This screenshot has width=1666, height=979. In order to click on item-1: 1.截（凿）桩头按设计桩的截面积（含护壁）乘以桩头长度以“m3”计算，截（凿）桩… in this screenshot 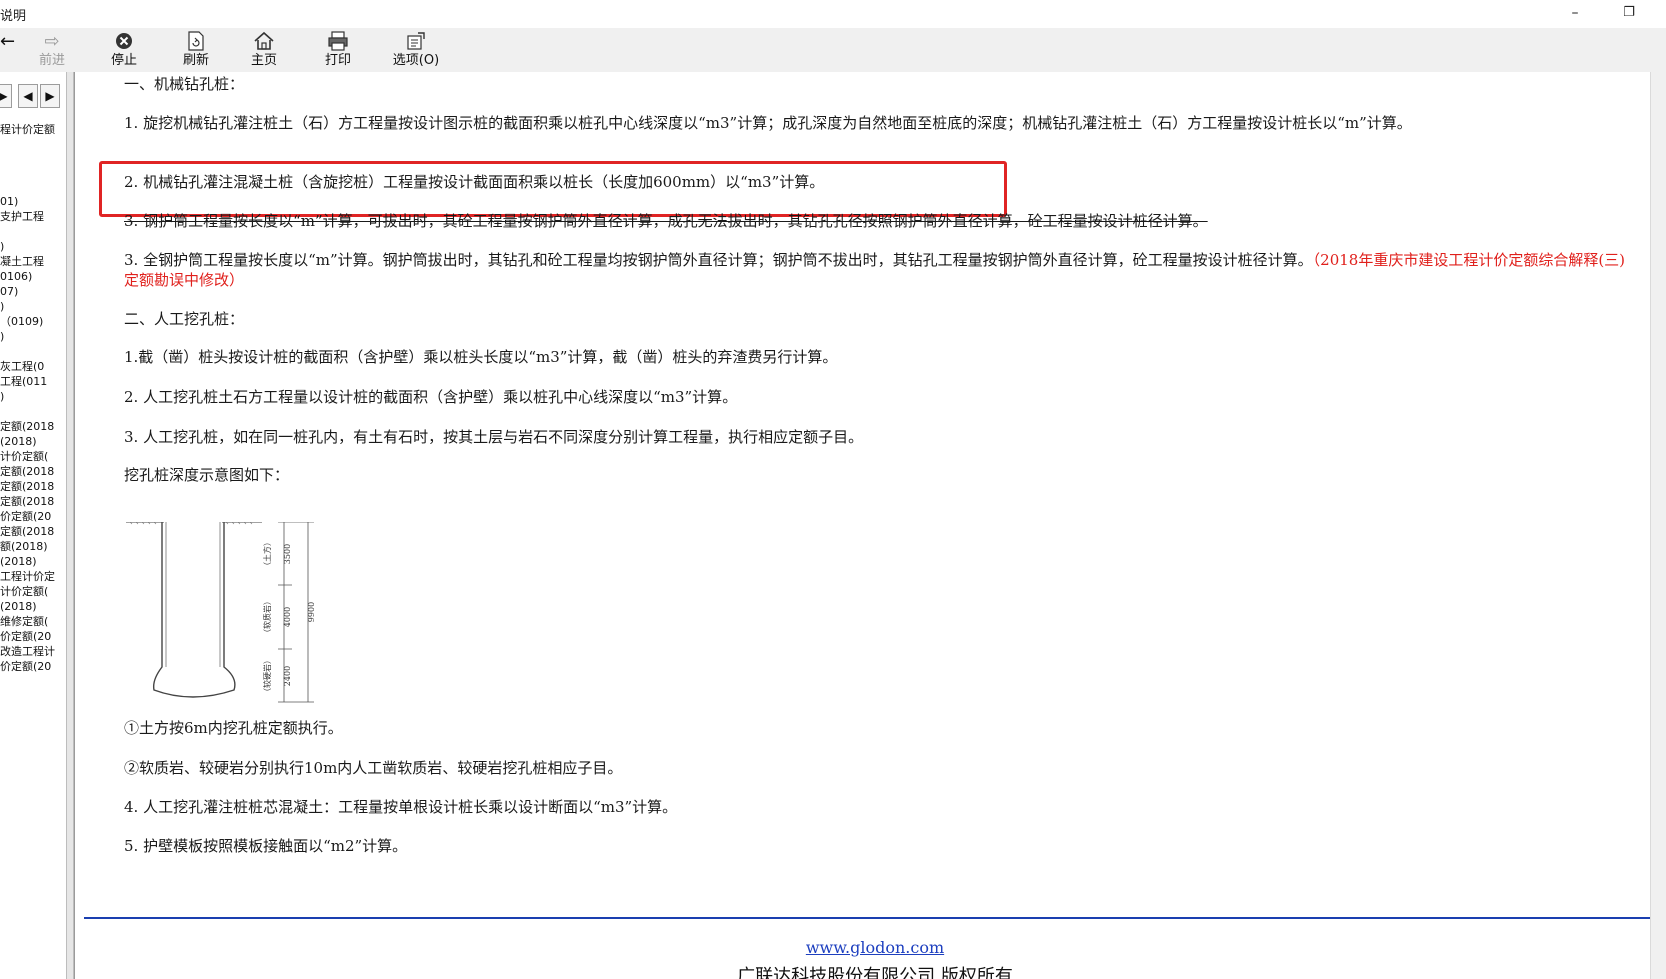, I will do `click(481, 357)`.